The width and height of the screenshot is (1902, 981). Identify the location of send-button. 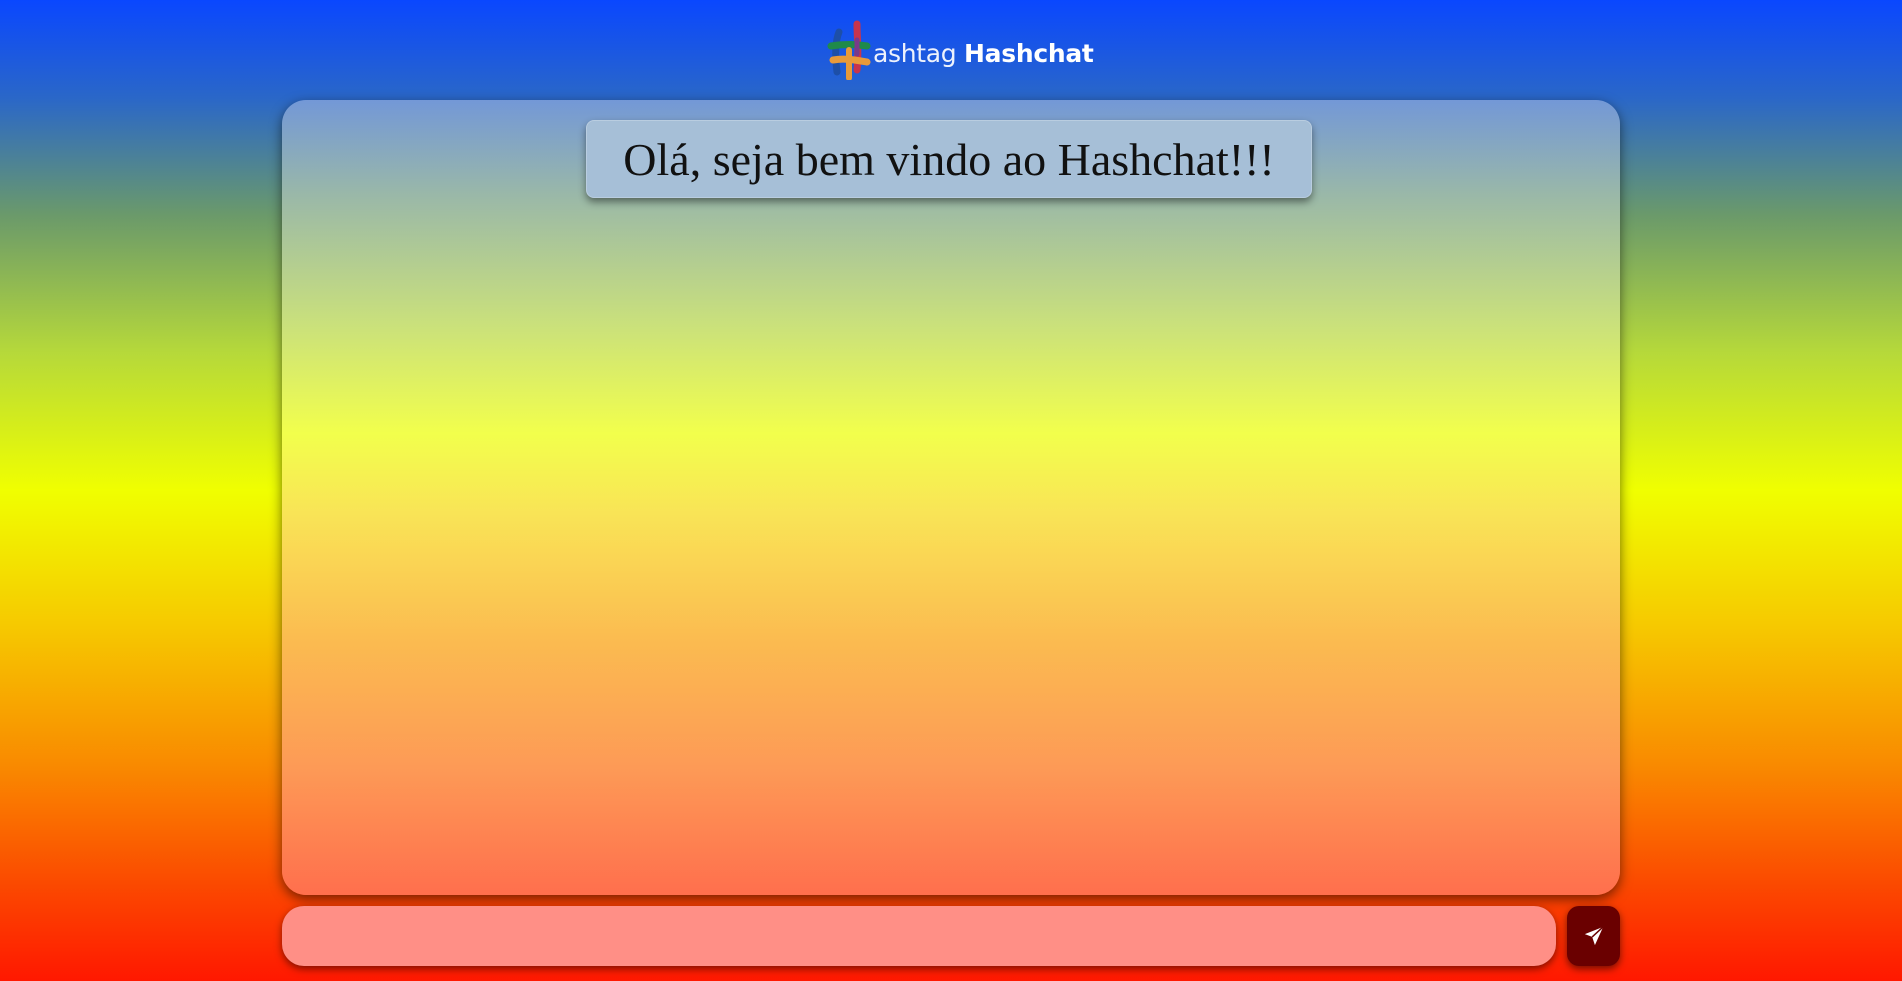
(1593, 936).